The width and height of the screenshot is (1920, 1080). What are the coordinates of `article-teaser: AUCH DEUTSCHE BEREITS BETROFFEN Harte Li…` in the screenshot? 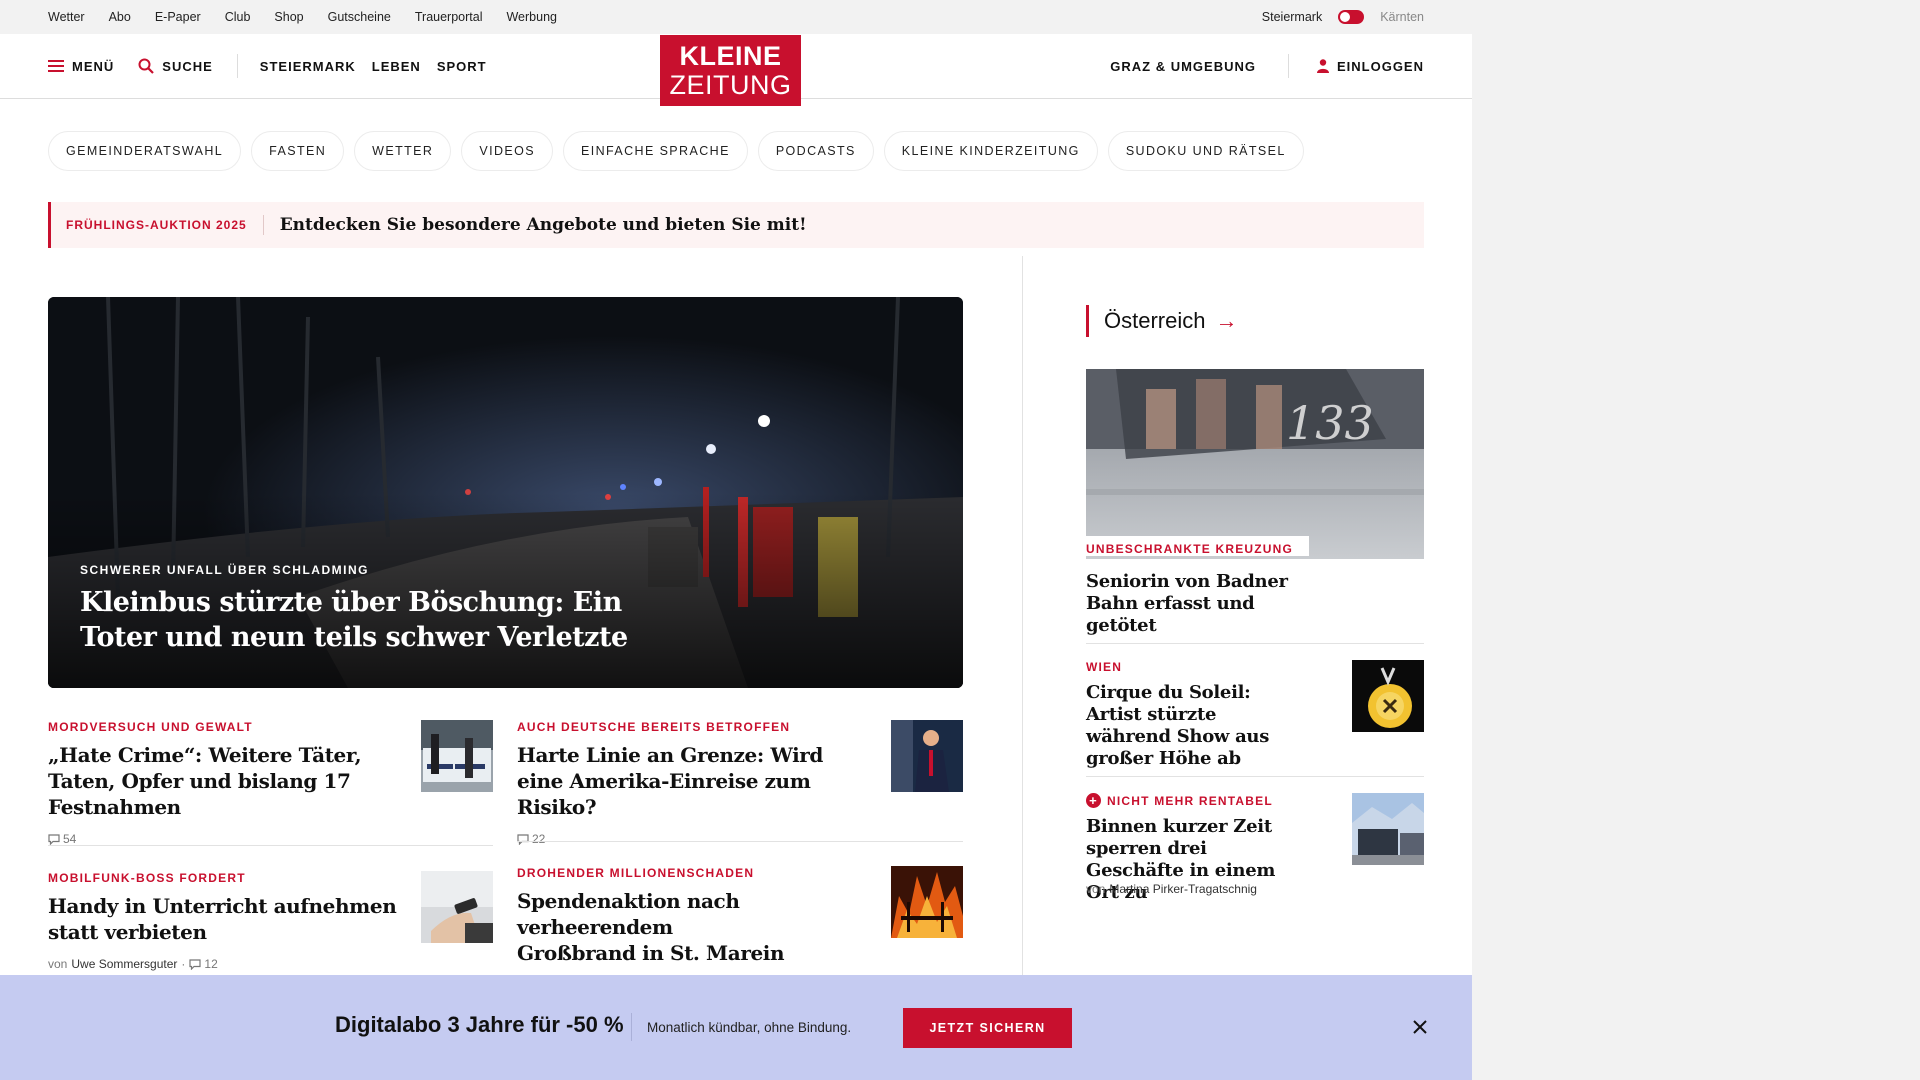 It's located at (692, 783).